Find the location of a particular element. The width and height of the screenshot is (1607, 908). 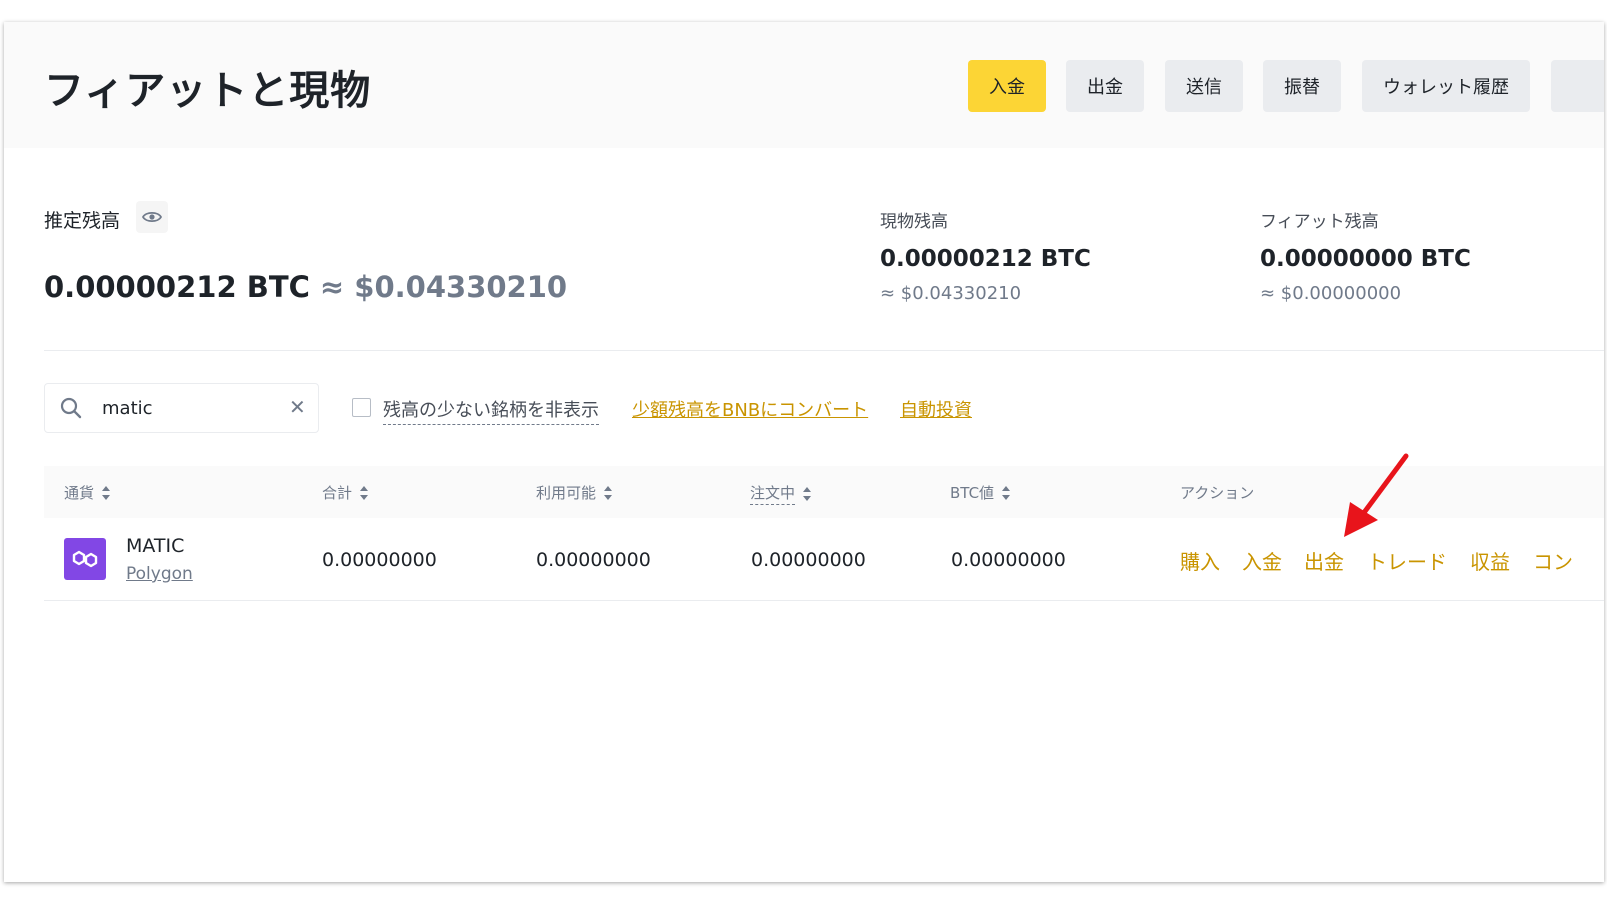

deposit-button: 入金 is located at coordinates (1007, 86).